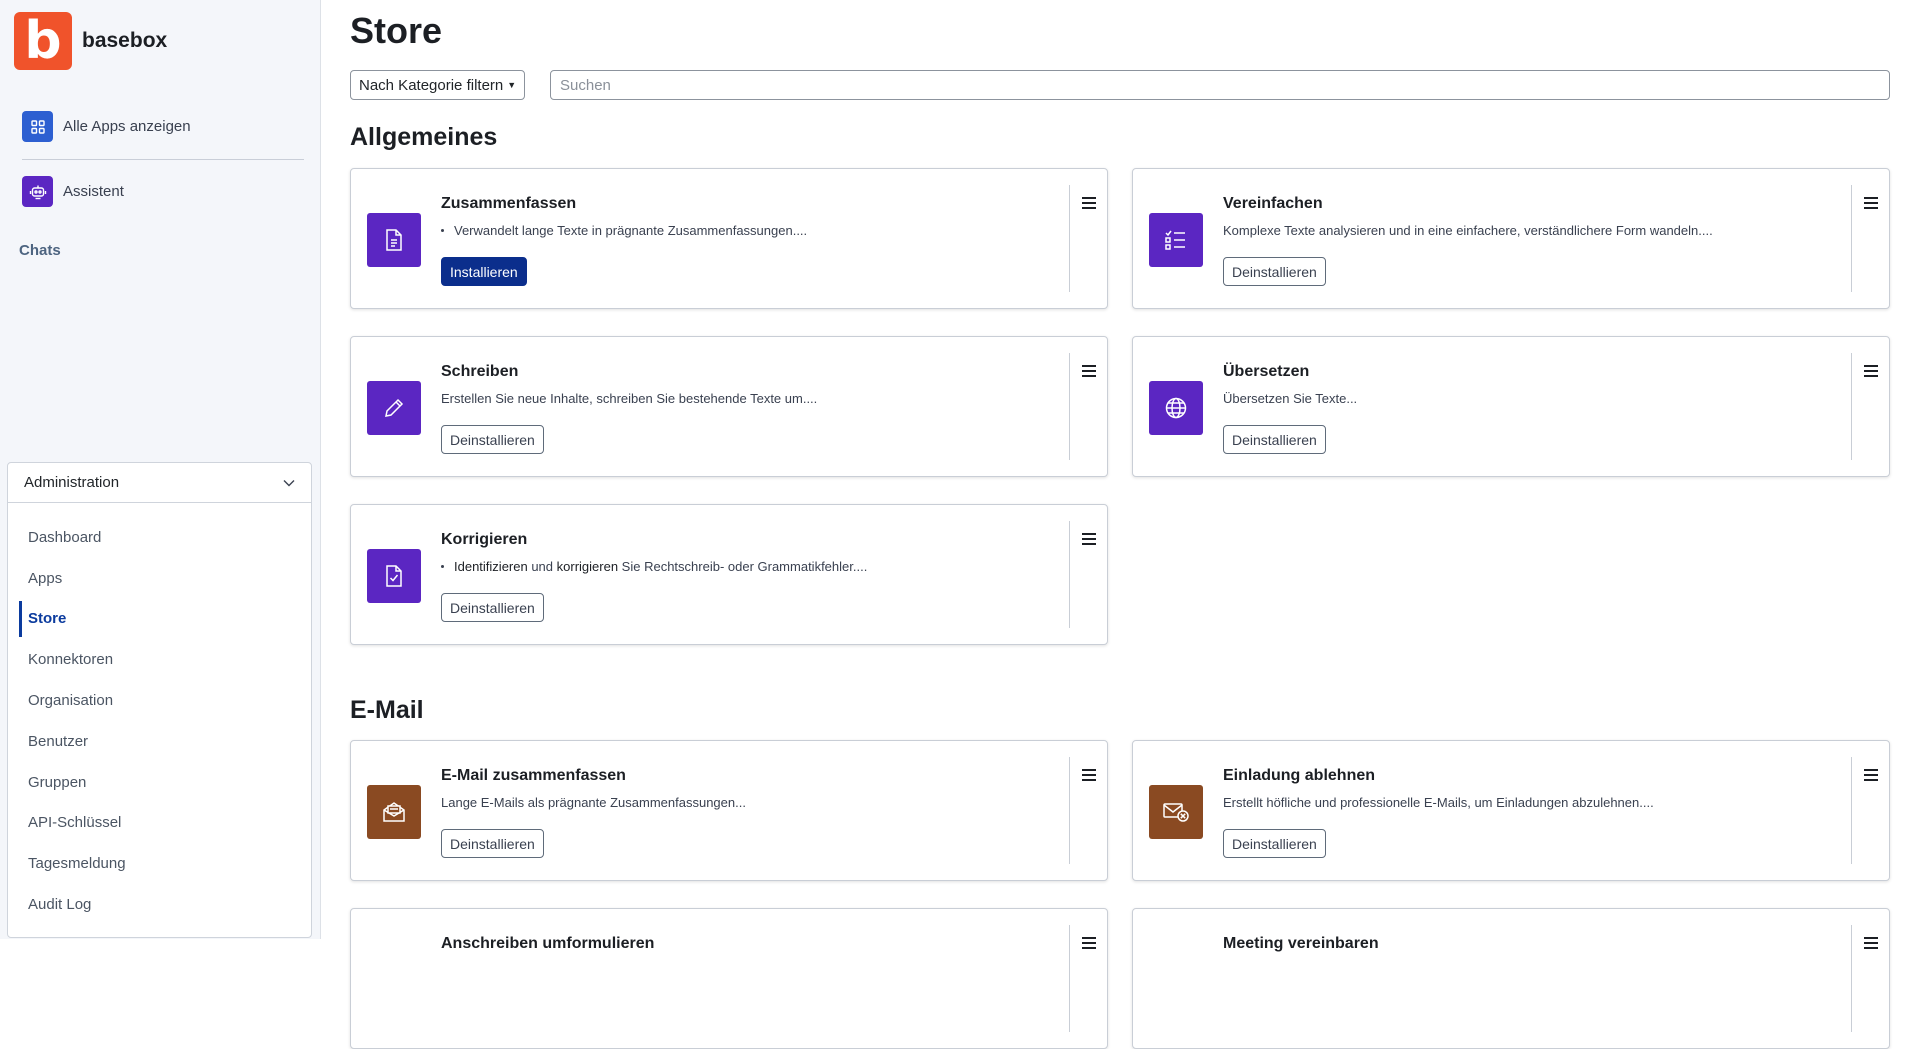 Image resolution: width=1917 pixels, height=1049 pixels. I want to click on card-title: Meeting vereinbaren, so click(1301, 943).